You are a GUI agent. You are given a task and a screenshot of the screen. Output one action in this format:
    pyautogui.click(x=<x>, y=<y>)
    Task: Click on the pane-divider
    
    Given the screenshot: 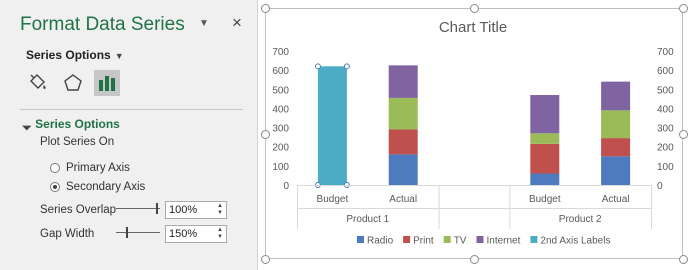 What is the action you would take?
    pyautogui.click(x=131, y=109)
    